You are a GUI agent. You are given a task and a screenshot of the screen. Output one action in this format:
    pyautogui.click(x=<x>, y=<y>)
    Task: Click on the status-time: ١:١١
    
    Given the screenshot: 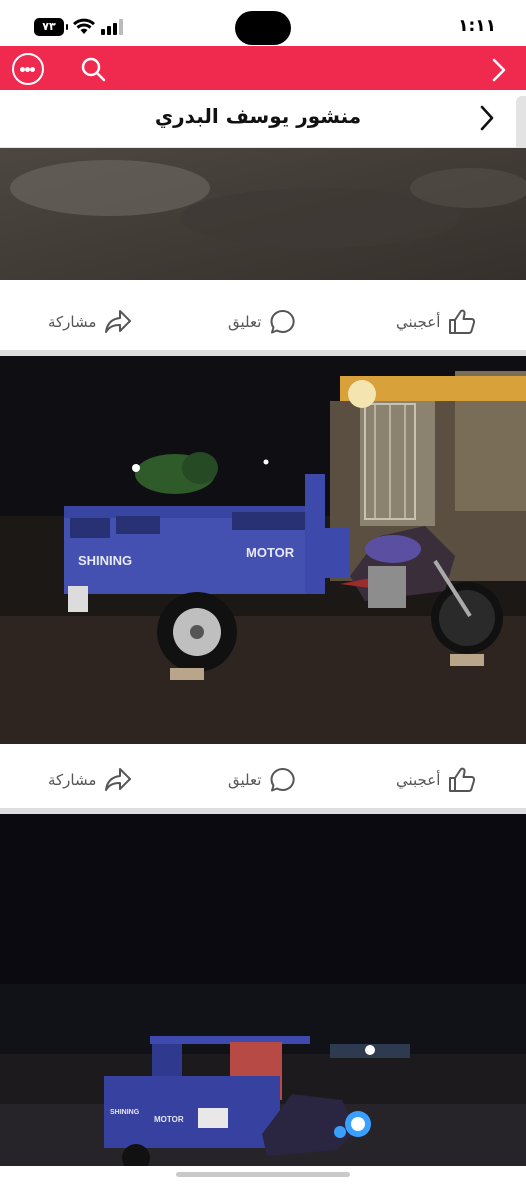 What is the action you would take?
    pyautogui.click(x=477, y=26)
    